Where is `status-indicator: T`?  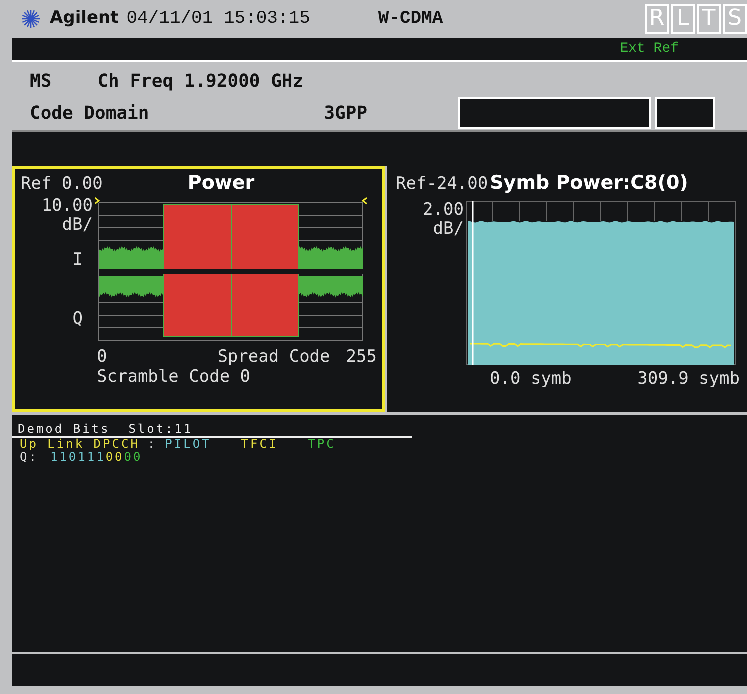 status-indicator: T is located at coordinates (709, 19).